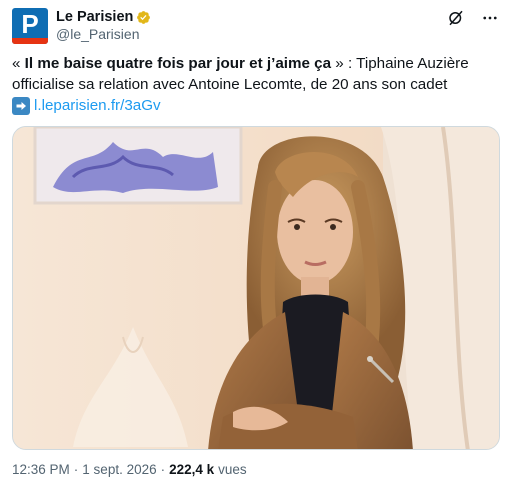 The width and height of the screenshot is (512, 488). What do you see at coordinates (339, 63) in the screenshot?
I see `quote-close: »` at bounding box center [339, 63].